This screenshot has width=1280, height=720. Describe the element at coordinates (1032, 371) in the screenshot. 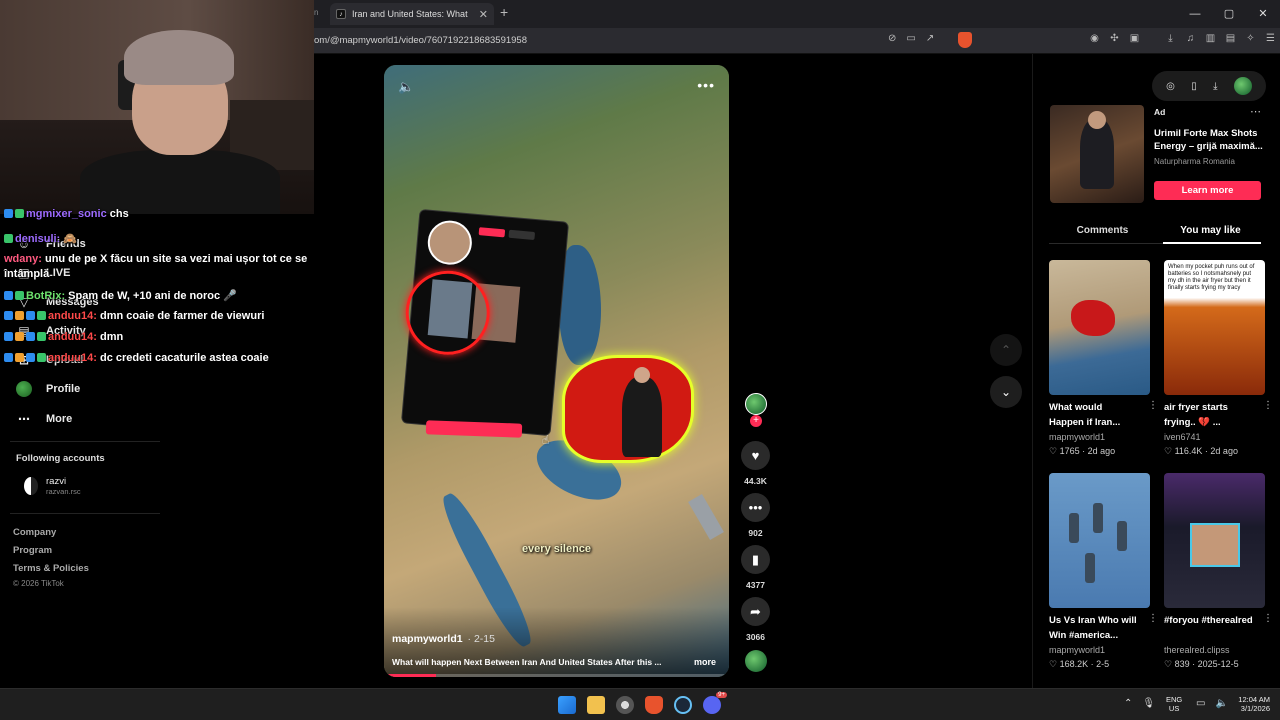

I see `column-divider` at that location.